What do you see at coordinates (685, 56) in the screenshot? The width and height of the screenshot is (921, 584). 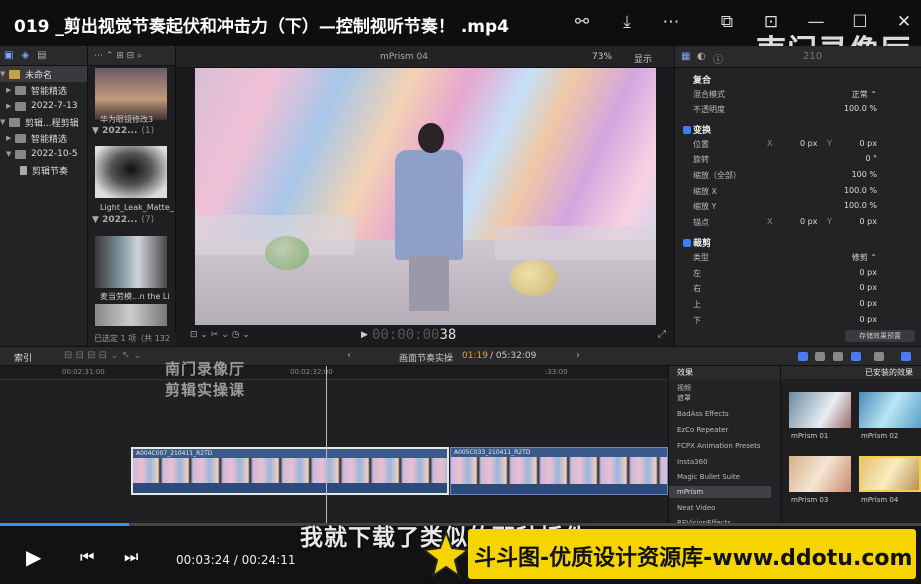 I see `video-inspector-icon: ▦` at bounding box center [685, 56].